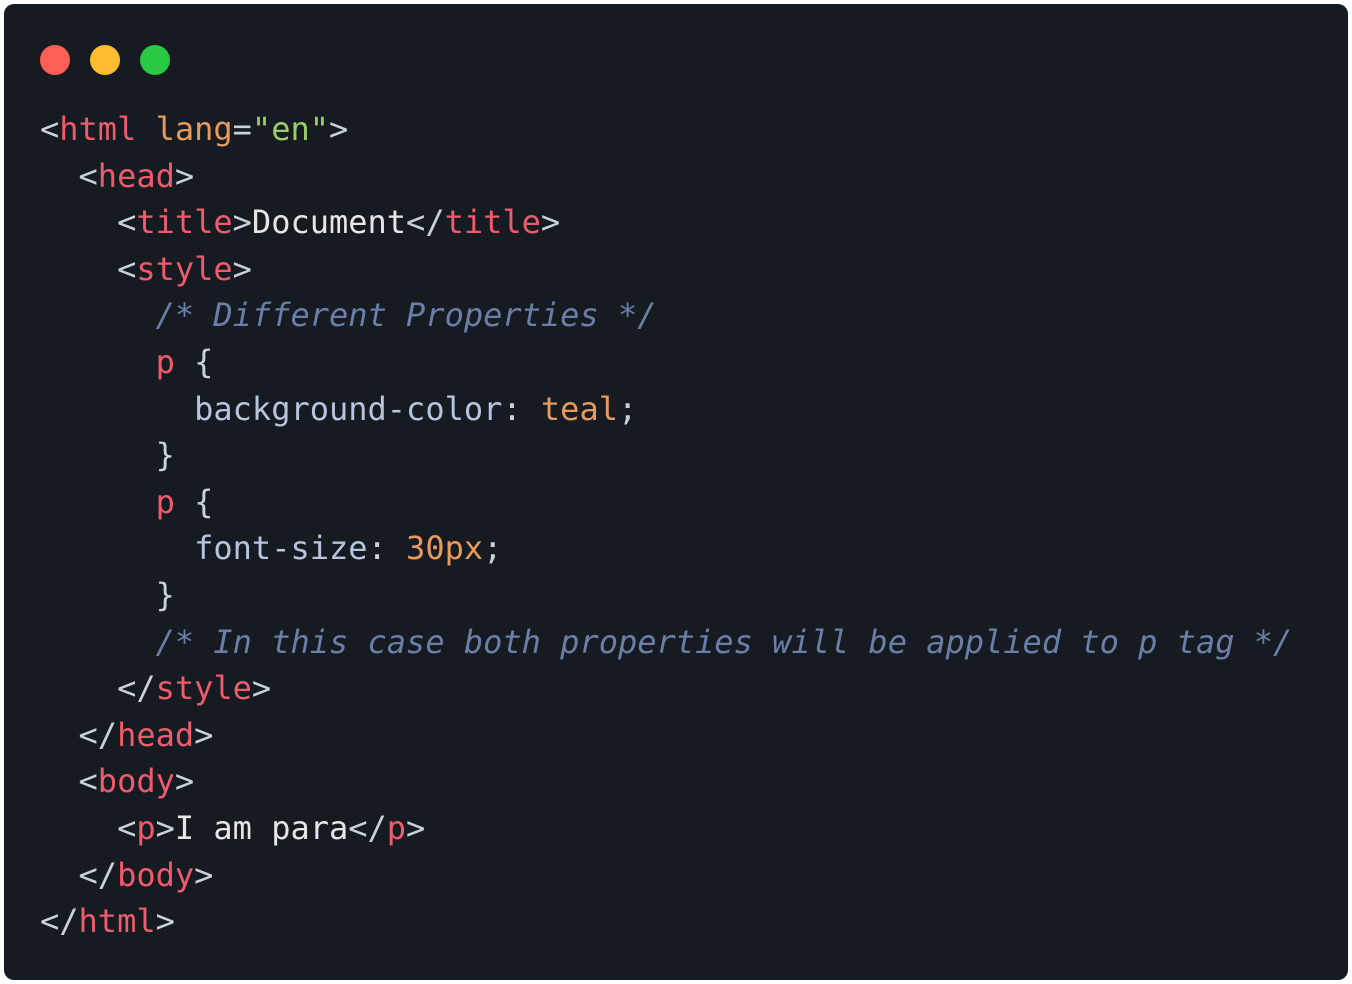 The width and height of the screenshot is (1352, 984). What do you see at coordinates (666, 129) in the screenshot?
I see `code-line: <html lang="en">` at bounding box center [666, 129].